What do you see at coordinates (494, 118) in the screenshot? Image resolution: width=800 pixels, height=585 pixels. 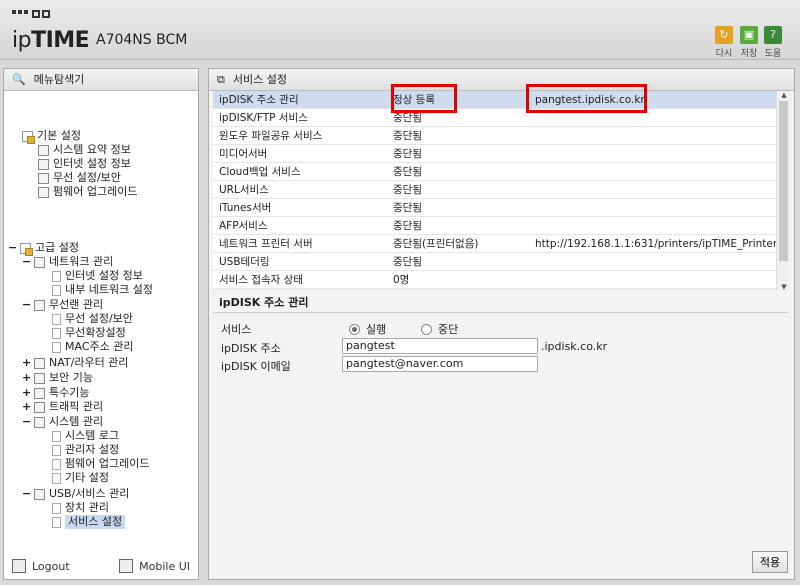 I see `table-row: ipDISK/FTP 서비스 중단됨` at bounding box center [494, 118].